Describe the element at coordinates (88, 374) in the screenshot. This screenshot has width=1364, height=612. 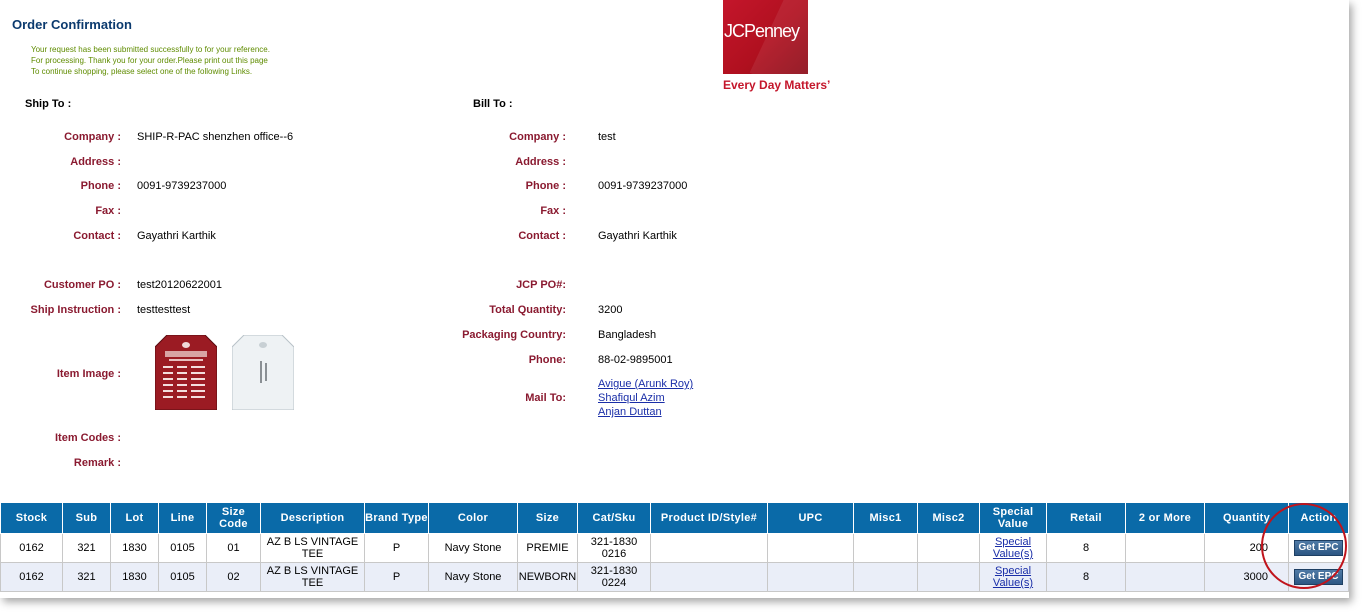
I see `item-image-label: Item Image :` at that location.